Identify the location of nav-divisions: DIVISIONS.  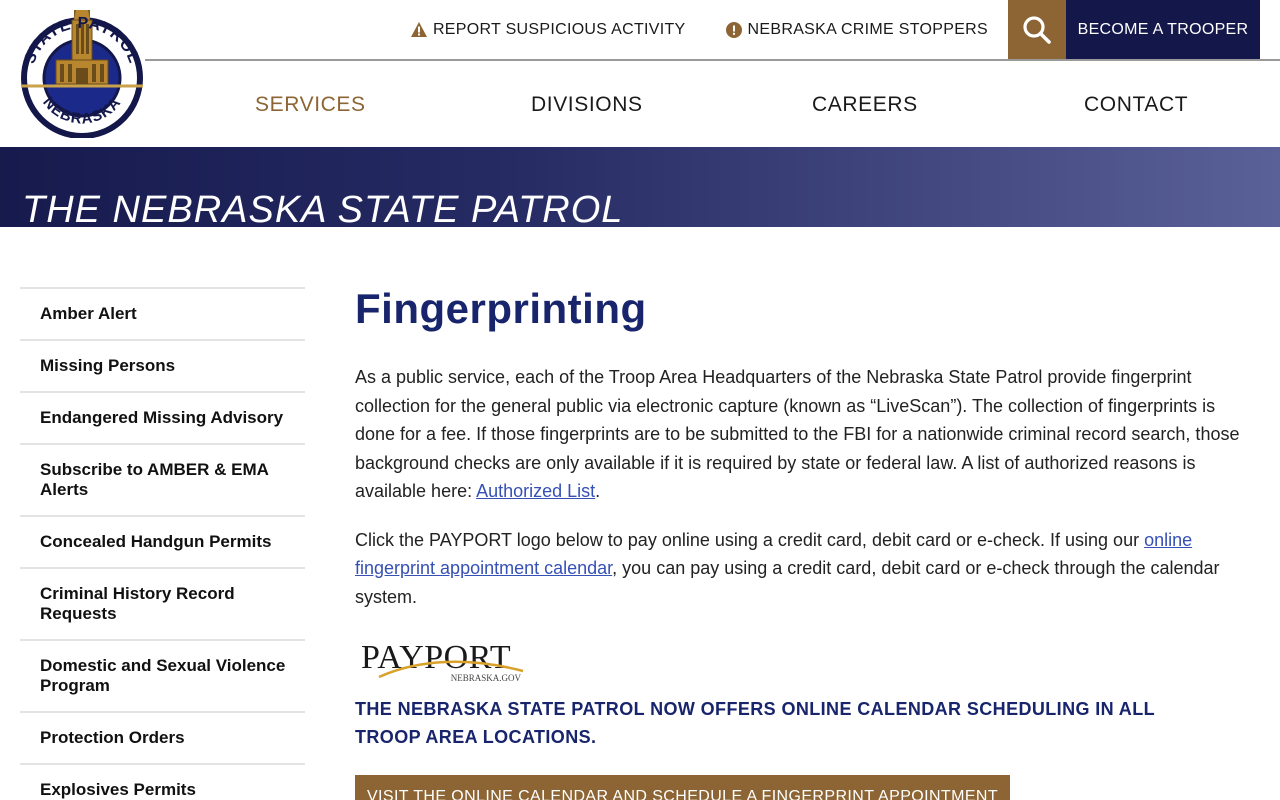
(587, 105).